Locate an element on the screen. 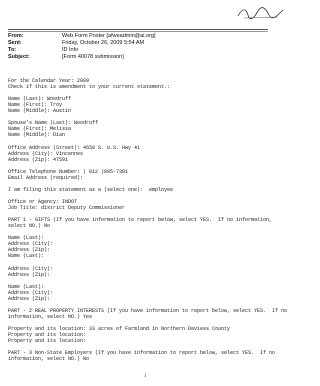 The width and height of the screenshot is (320, 386). header-row-subject: Subject: [Form 40078 submission] is located at coordinates (148, 57).